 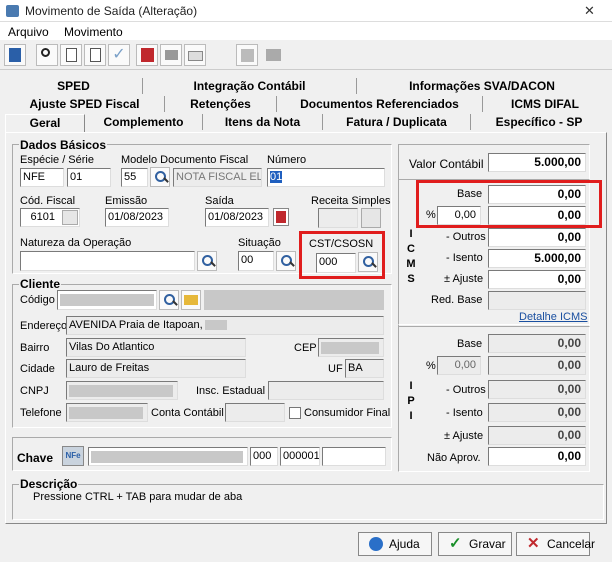 I want to click on cst-search-icon, so click(x=368, y=262).